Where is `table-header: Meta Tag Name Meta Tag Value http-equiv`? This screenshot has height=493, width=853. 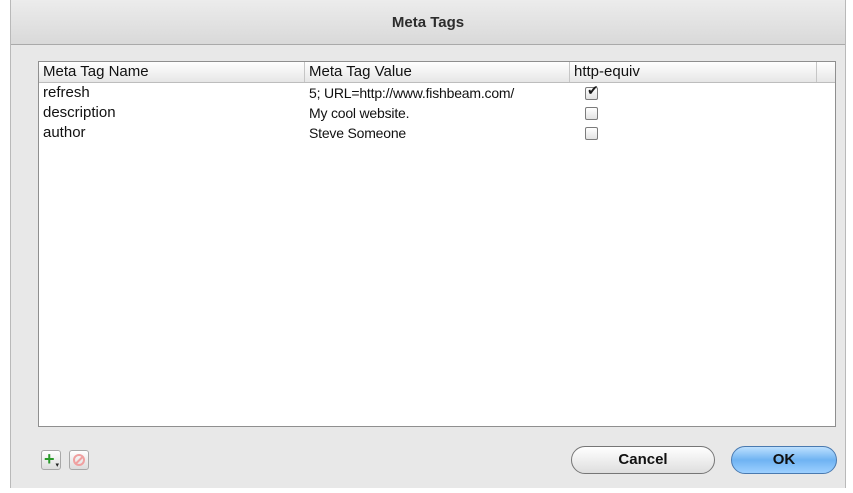 table-header: Meta Tag Name Meta Tag Value http-equiv is located at coordinates (437, 72).